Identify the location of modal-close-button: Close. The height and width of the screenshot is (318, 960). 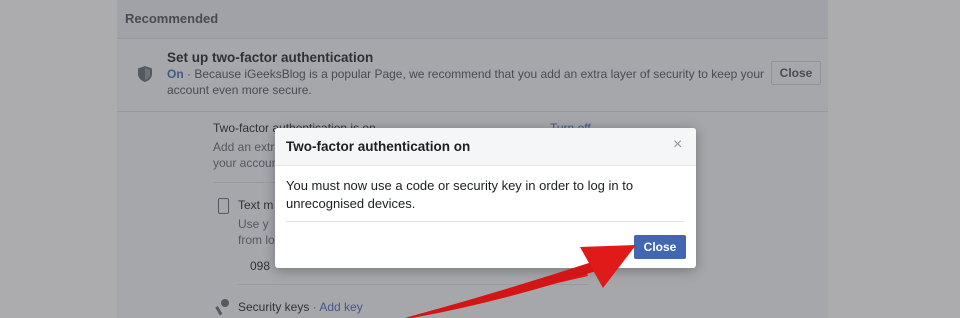
(660, 247).